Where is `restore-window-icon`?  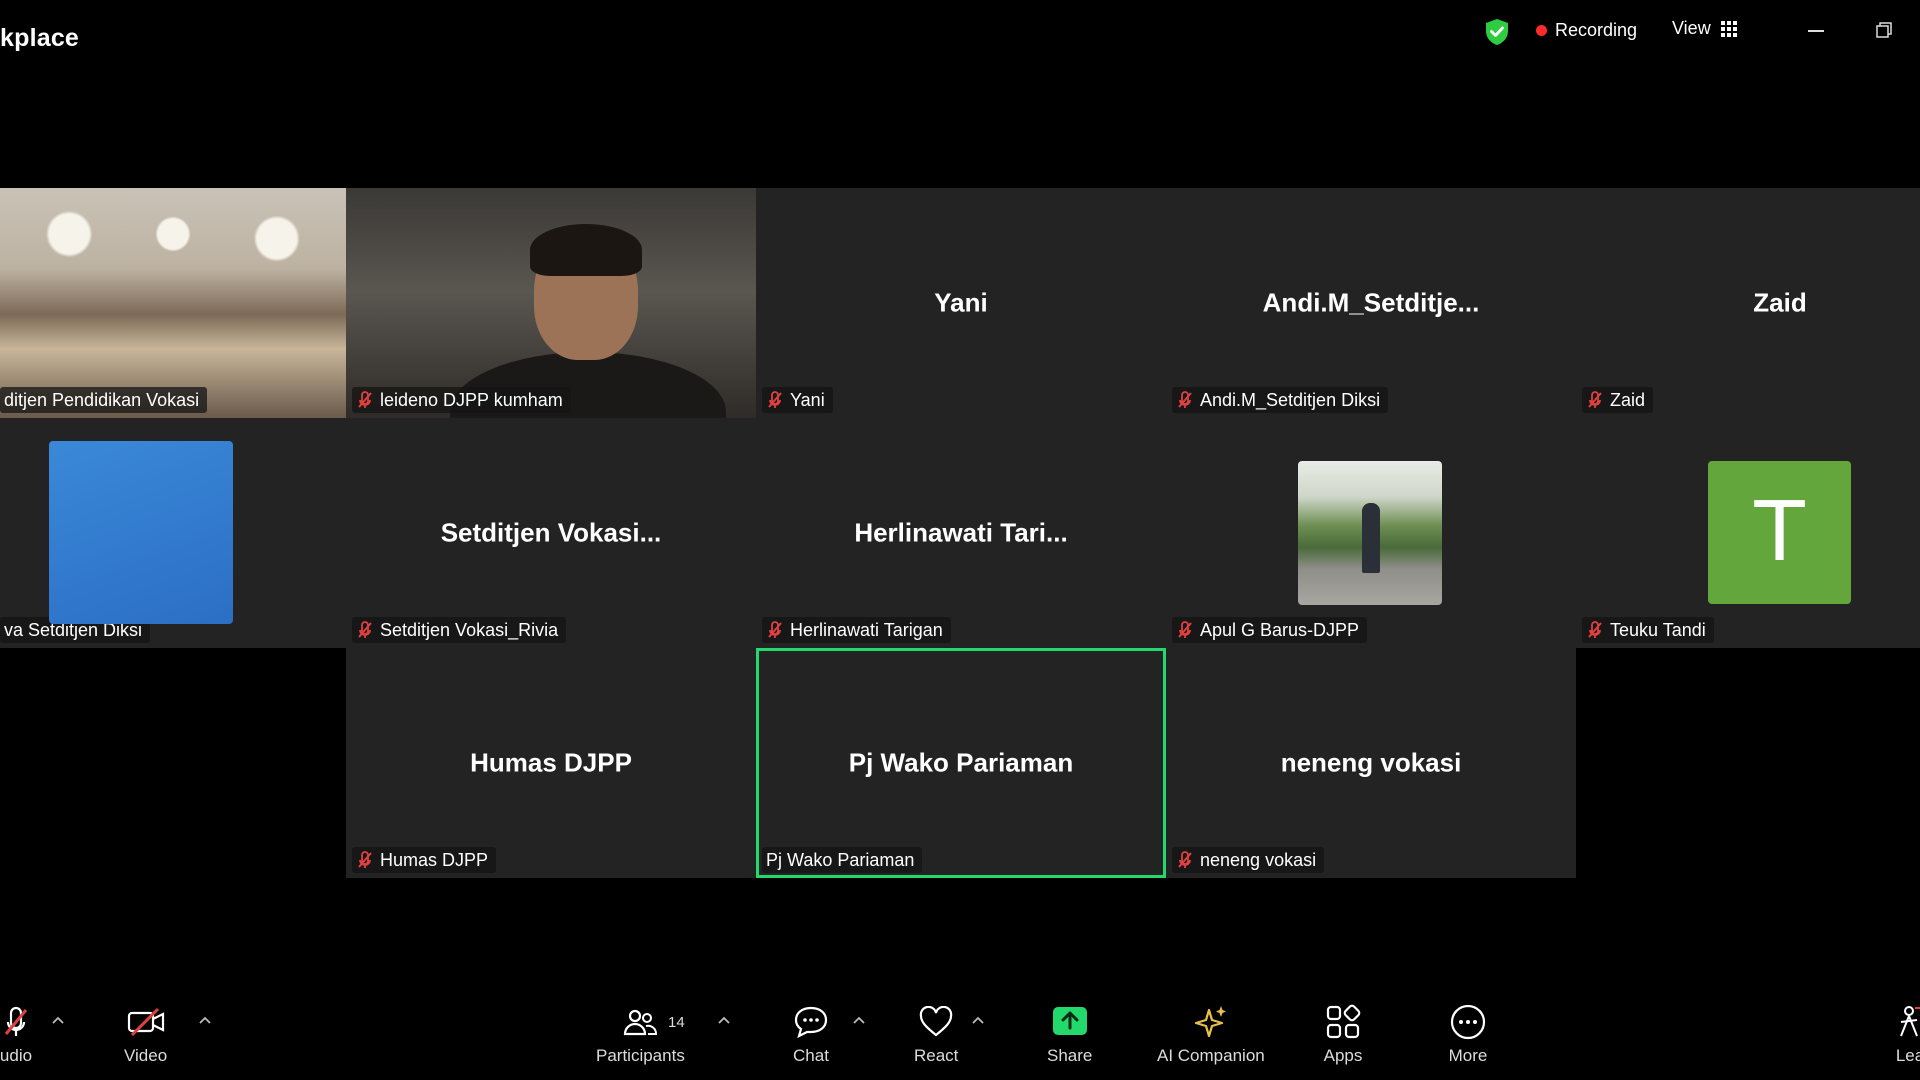
restore-window-icon is located at coordinates (1884, 30).